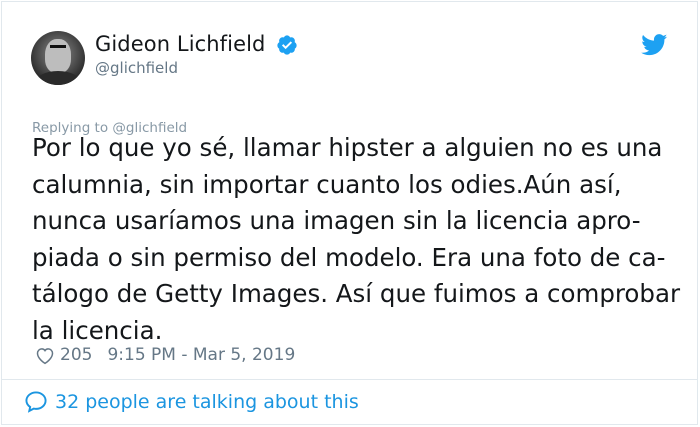  I want to click on twitter-bird-icon, so click(654, 45).